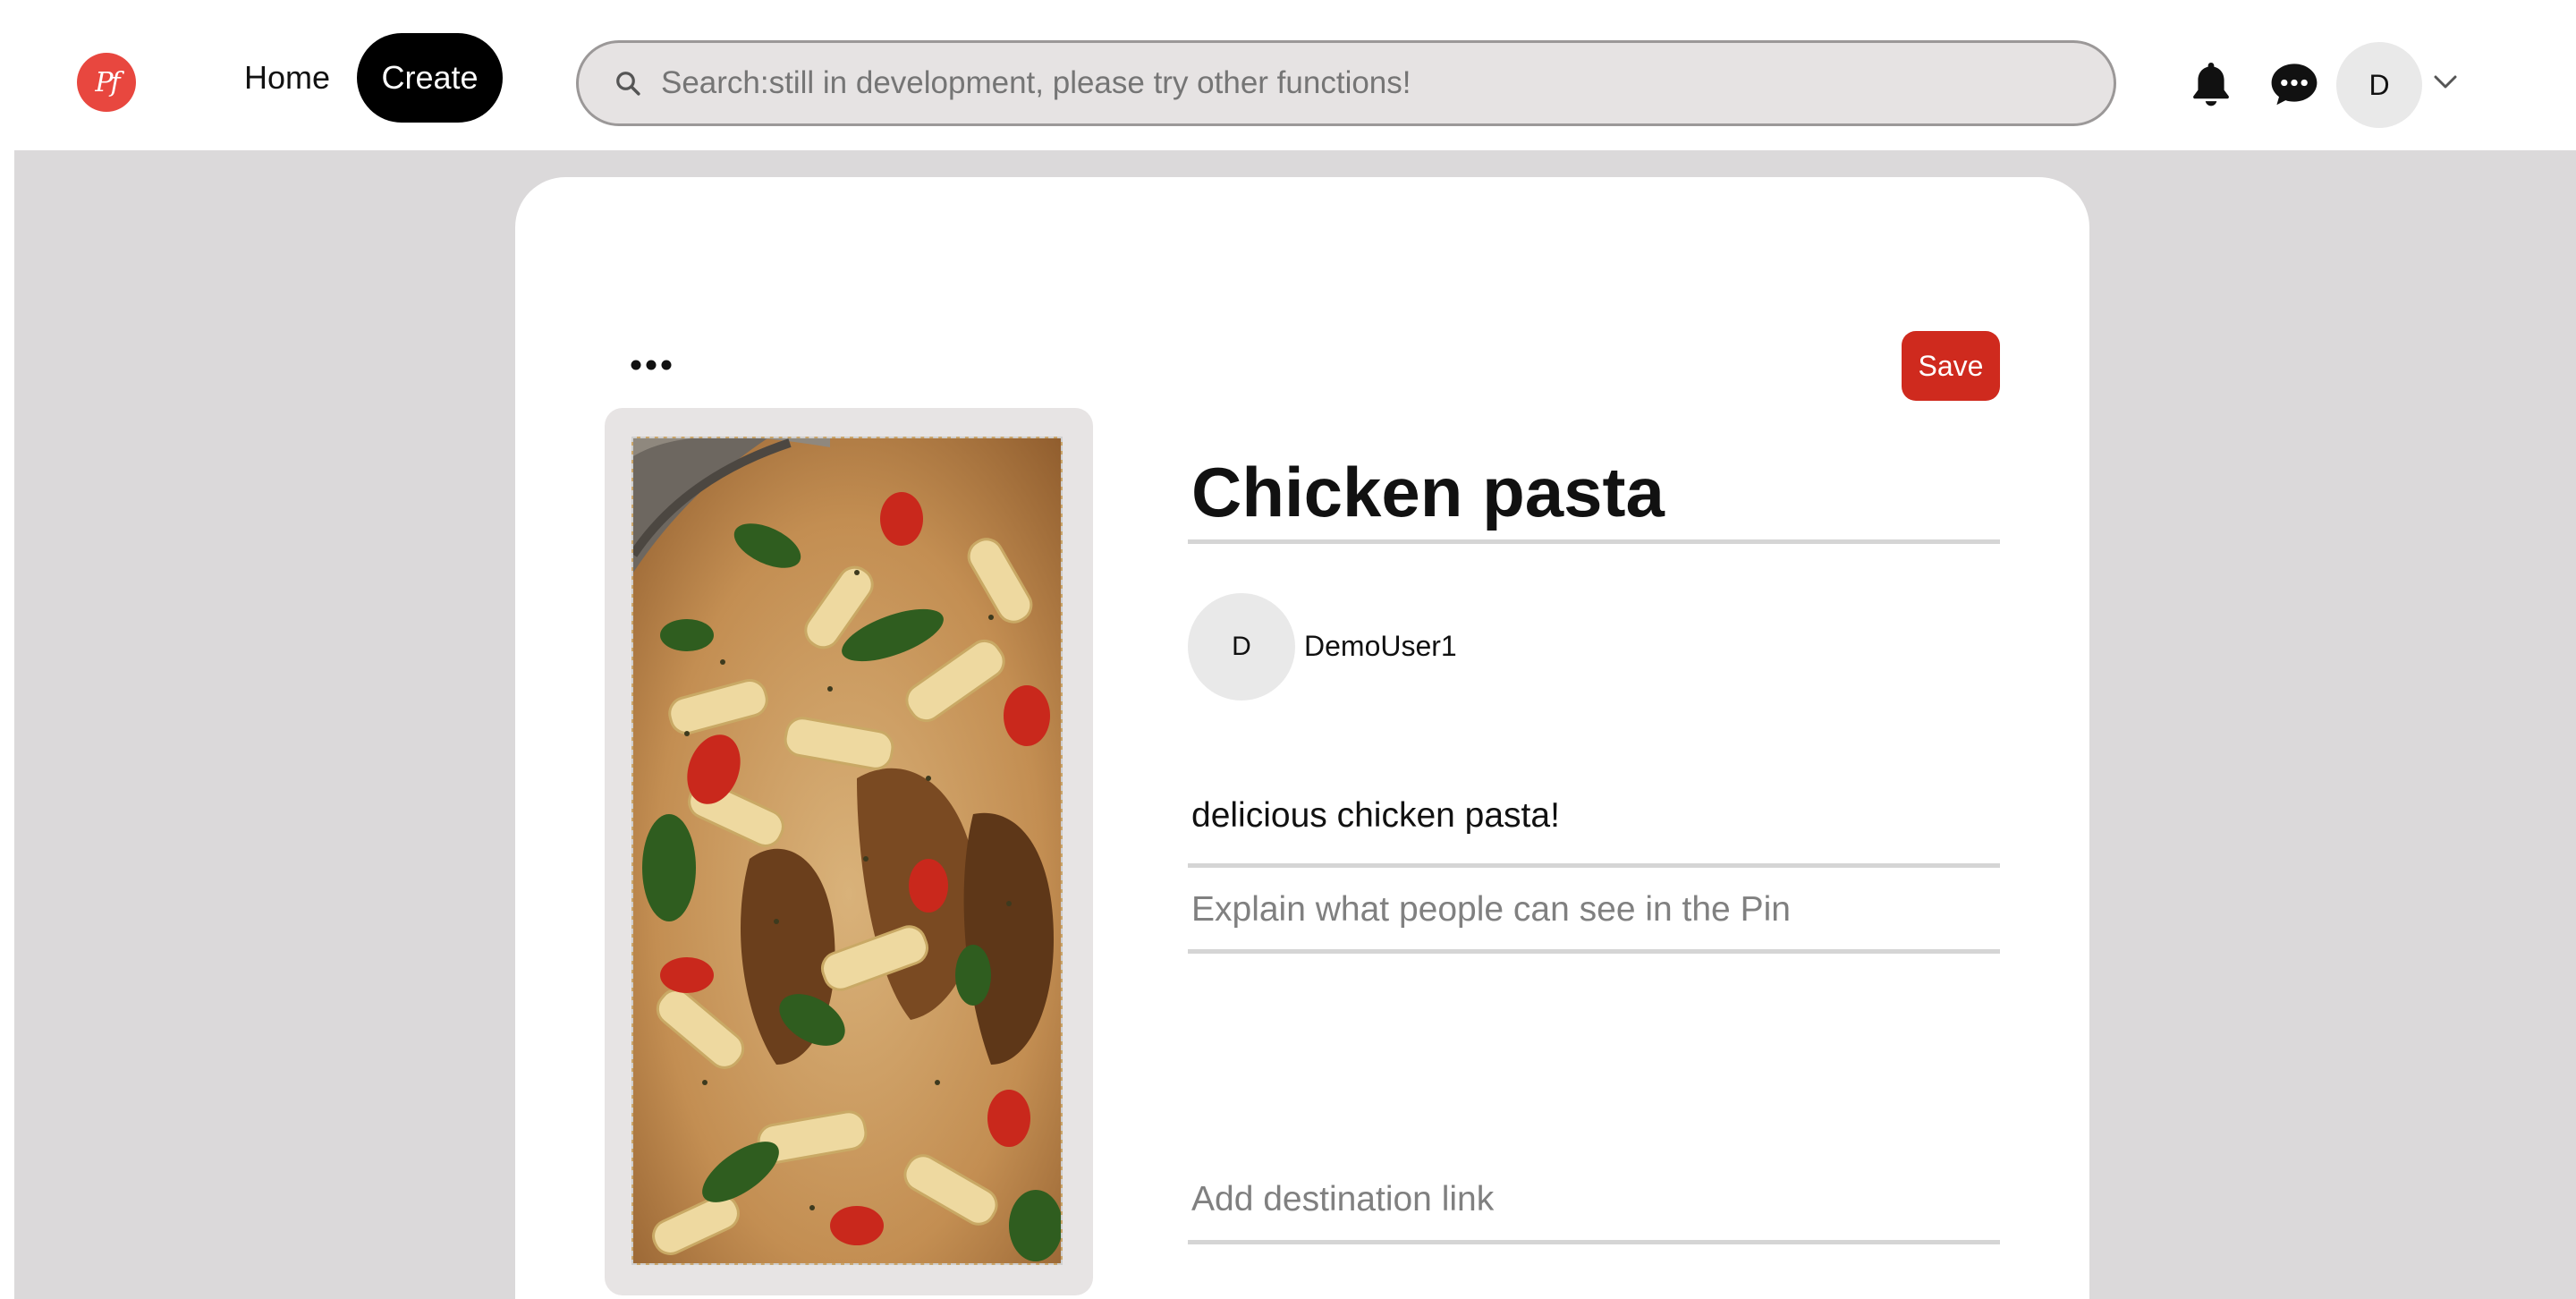 This screenshot has height=1299, width=2576. I want to click on user-avatar-button: D, so click(2379, 85).